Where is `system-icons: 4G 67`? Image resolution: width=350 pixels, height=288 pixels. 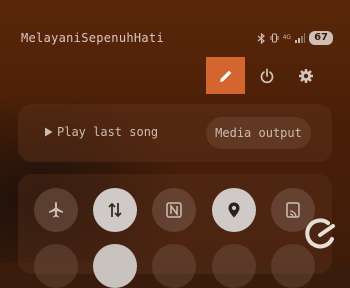 system-icons: 4G 67 is located at coordinates (295, 38).